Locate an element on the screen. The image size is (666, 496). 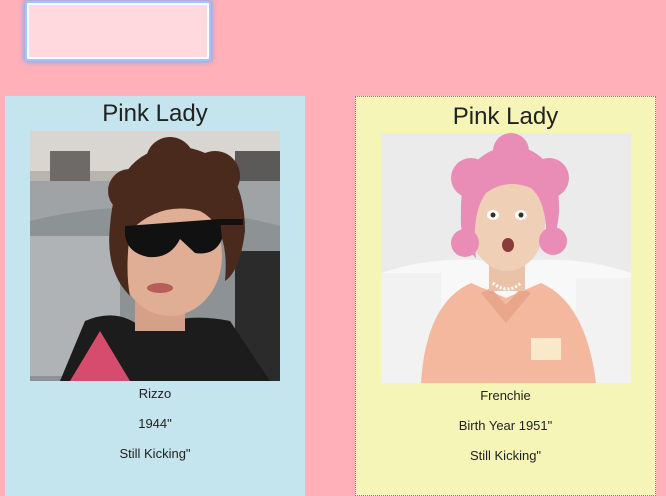
card-name: Rizzo is located at coordinates (155, 393).